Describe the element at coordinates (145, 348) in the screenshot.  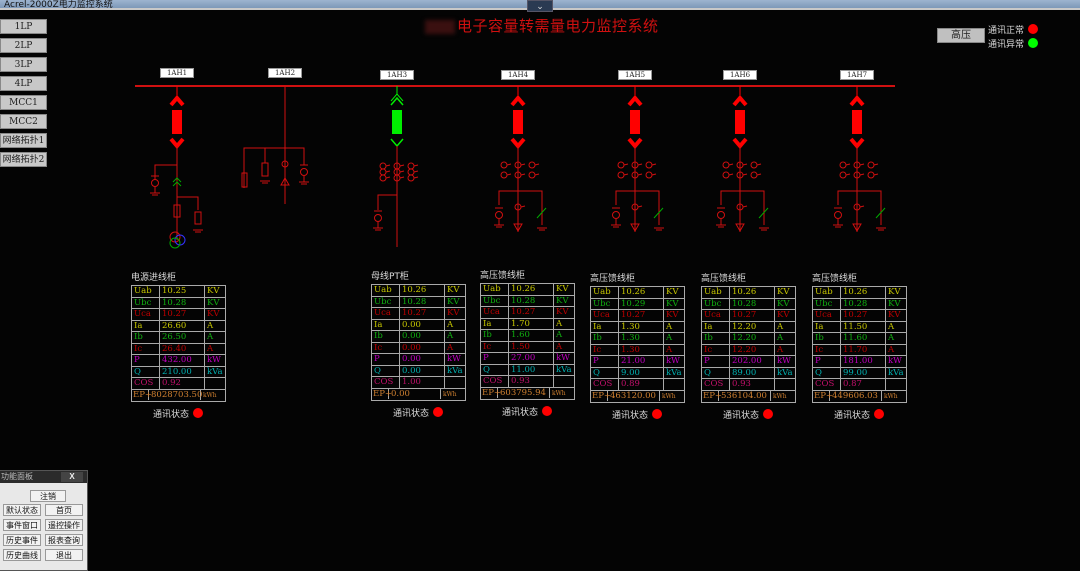
I see `cell: Ic` at that location.